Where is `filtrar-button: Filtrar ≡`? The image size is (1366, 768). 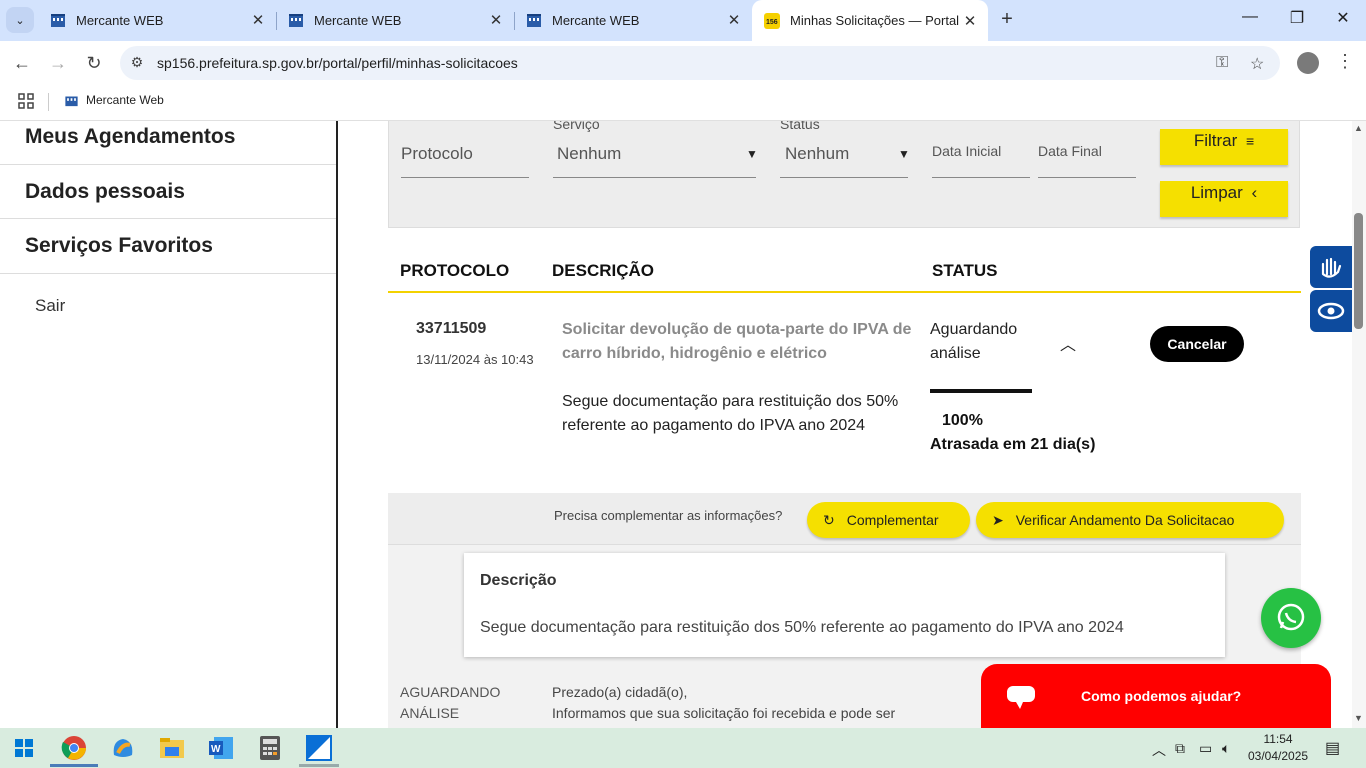 filtrar-button: Filtrar ≡ is located at coordinates (1224, 147).